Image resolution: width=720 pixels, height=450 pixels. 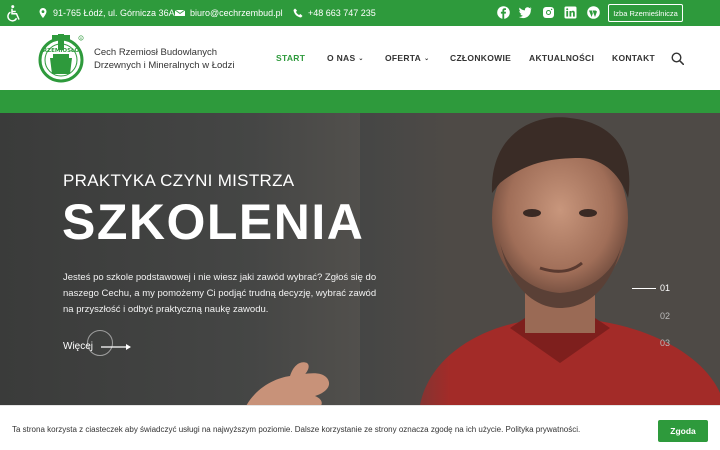 What do you see at coordinates (179, 180) in the screenshot?
I see `hero-subtitle: PRAKTYKA CZYNI MISTRZA` at bounding box center [179, 180].